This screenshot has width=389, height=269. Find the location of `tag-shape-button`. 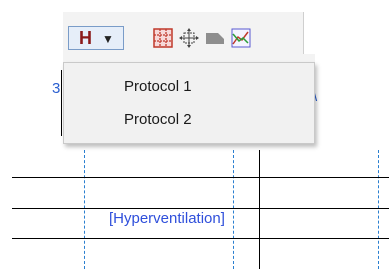

tag-shape-button is located at coordinates (215, 38).